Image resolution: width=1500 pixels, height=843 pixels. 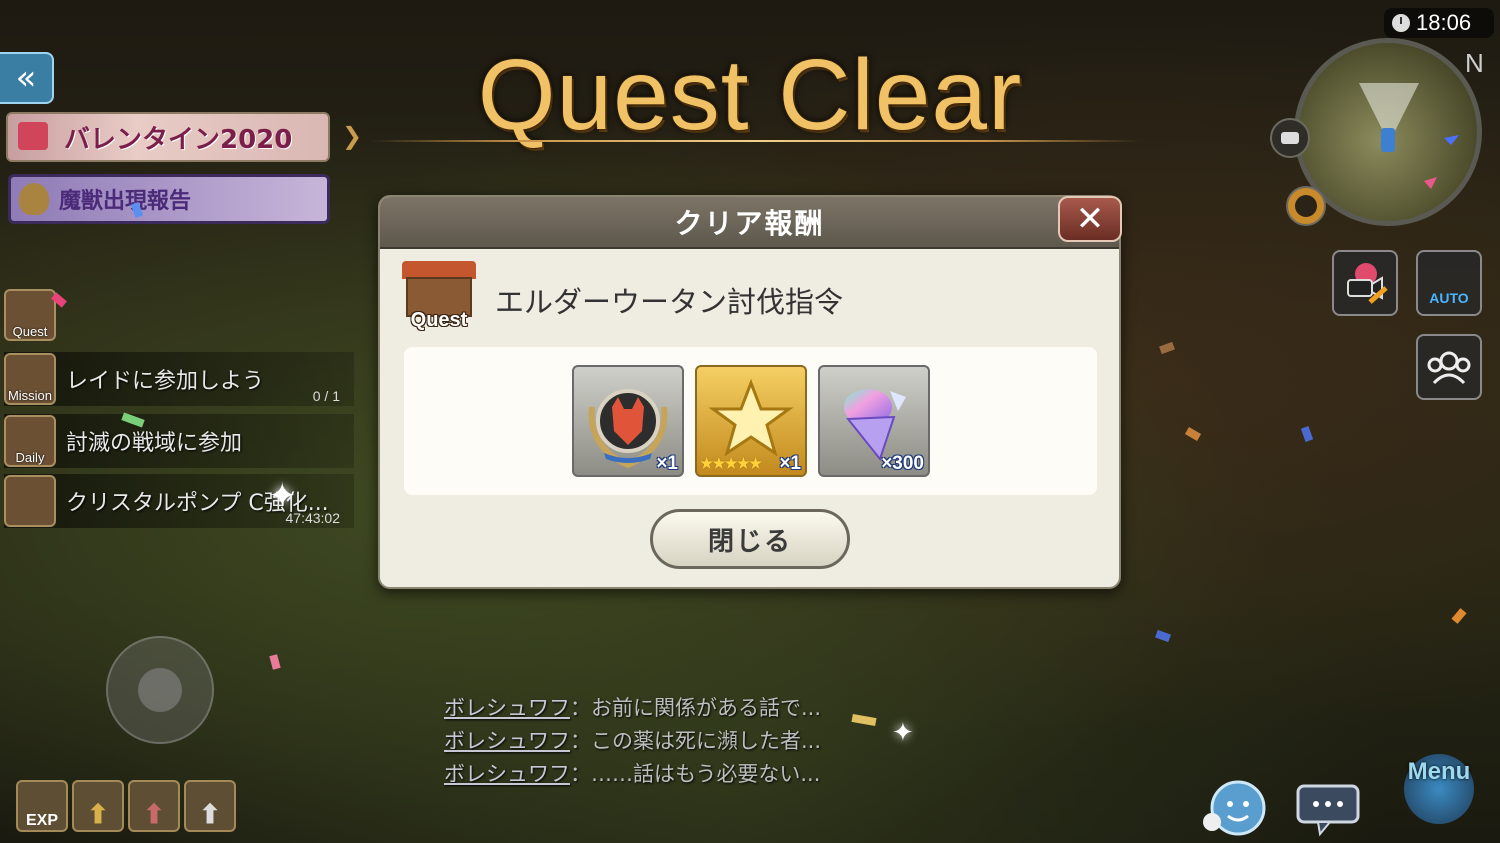 I want to click on monster-report-label: 魔獣出現報告, so click(x=125, y=201).